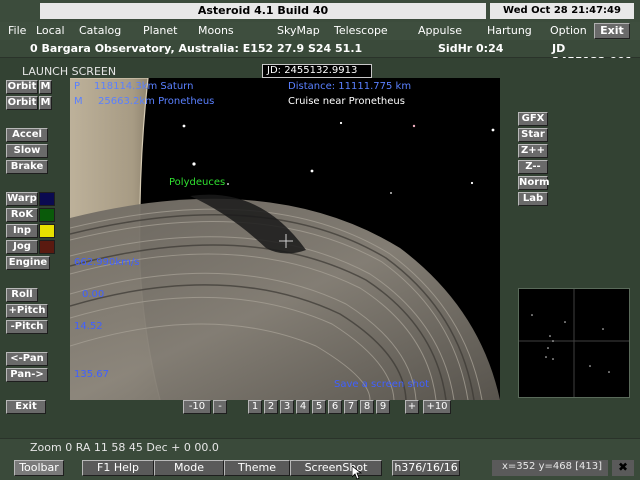 The image size is (640, 480). I want to click on minus-button: -, so click(220, 407).